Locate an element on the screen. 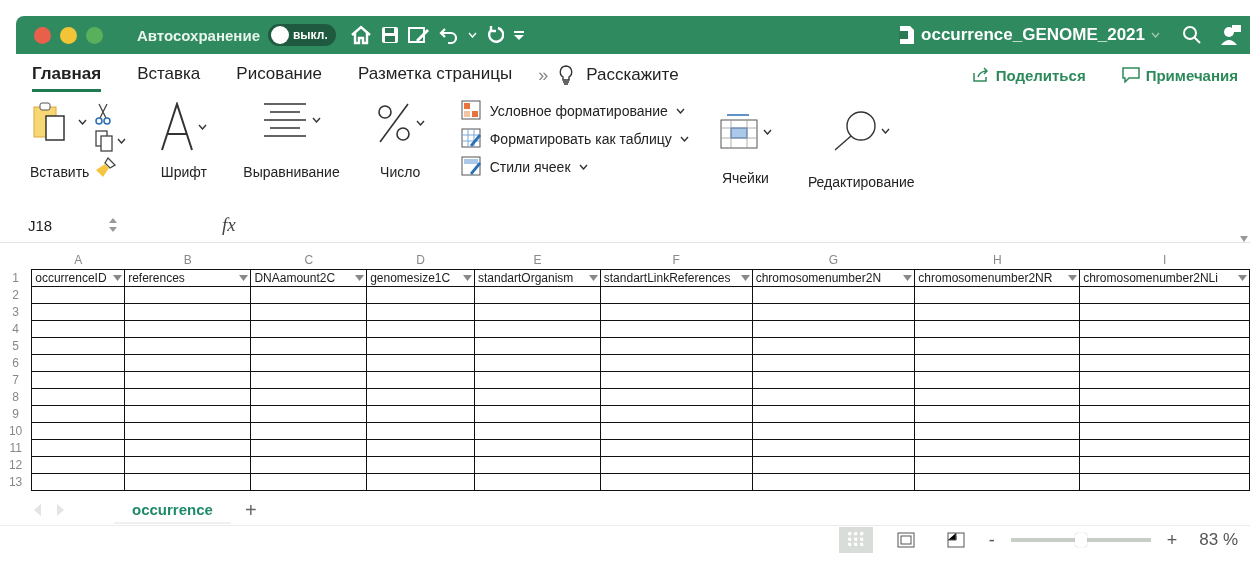 Image resolution: width=1250 pixels, height=582 pixels. column-header: D is located at coordinates (420, 260).